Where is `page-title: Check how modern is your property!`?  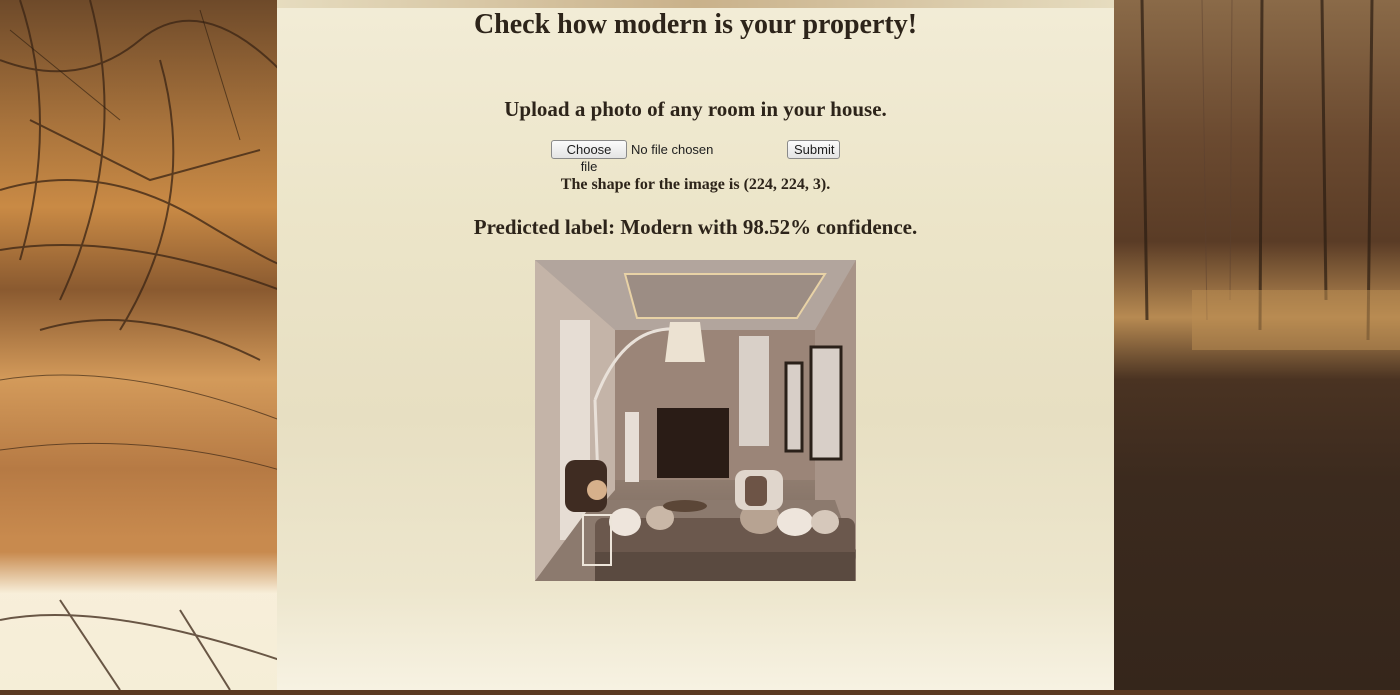
page-title: Check how modern is your property! is located at coordinates (695, 24).